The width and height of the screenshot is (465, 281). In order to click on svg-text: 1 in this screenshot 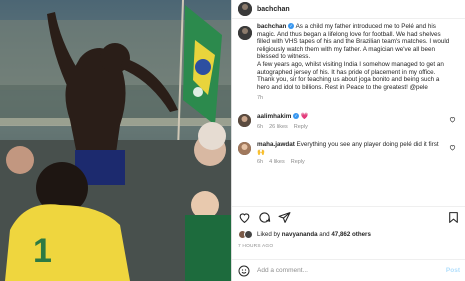, I will do `click(42, 251)`.